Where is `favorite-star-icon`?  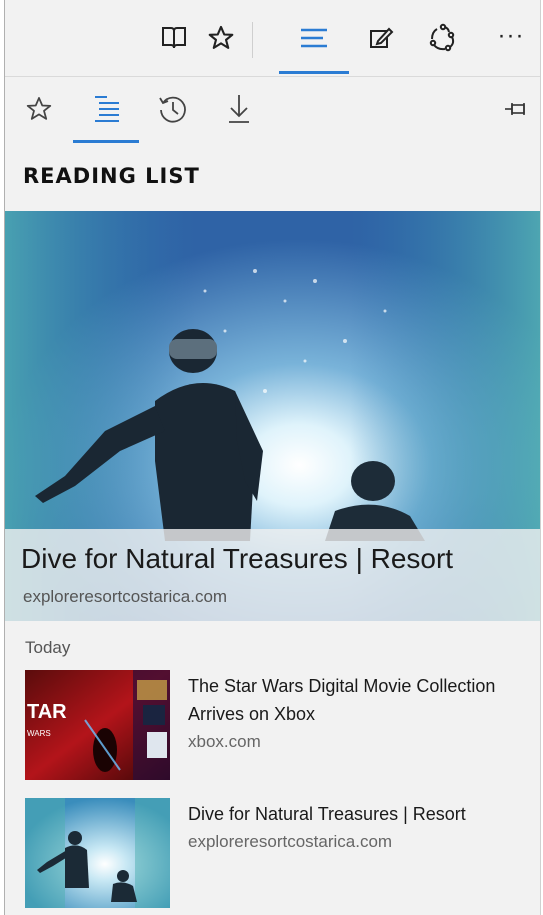 favorite-star-icon is located at coordinates (221, 38).